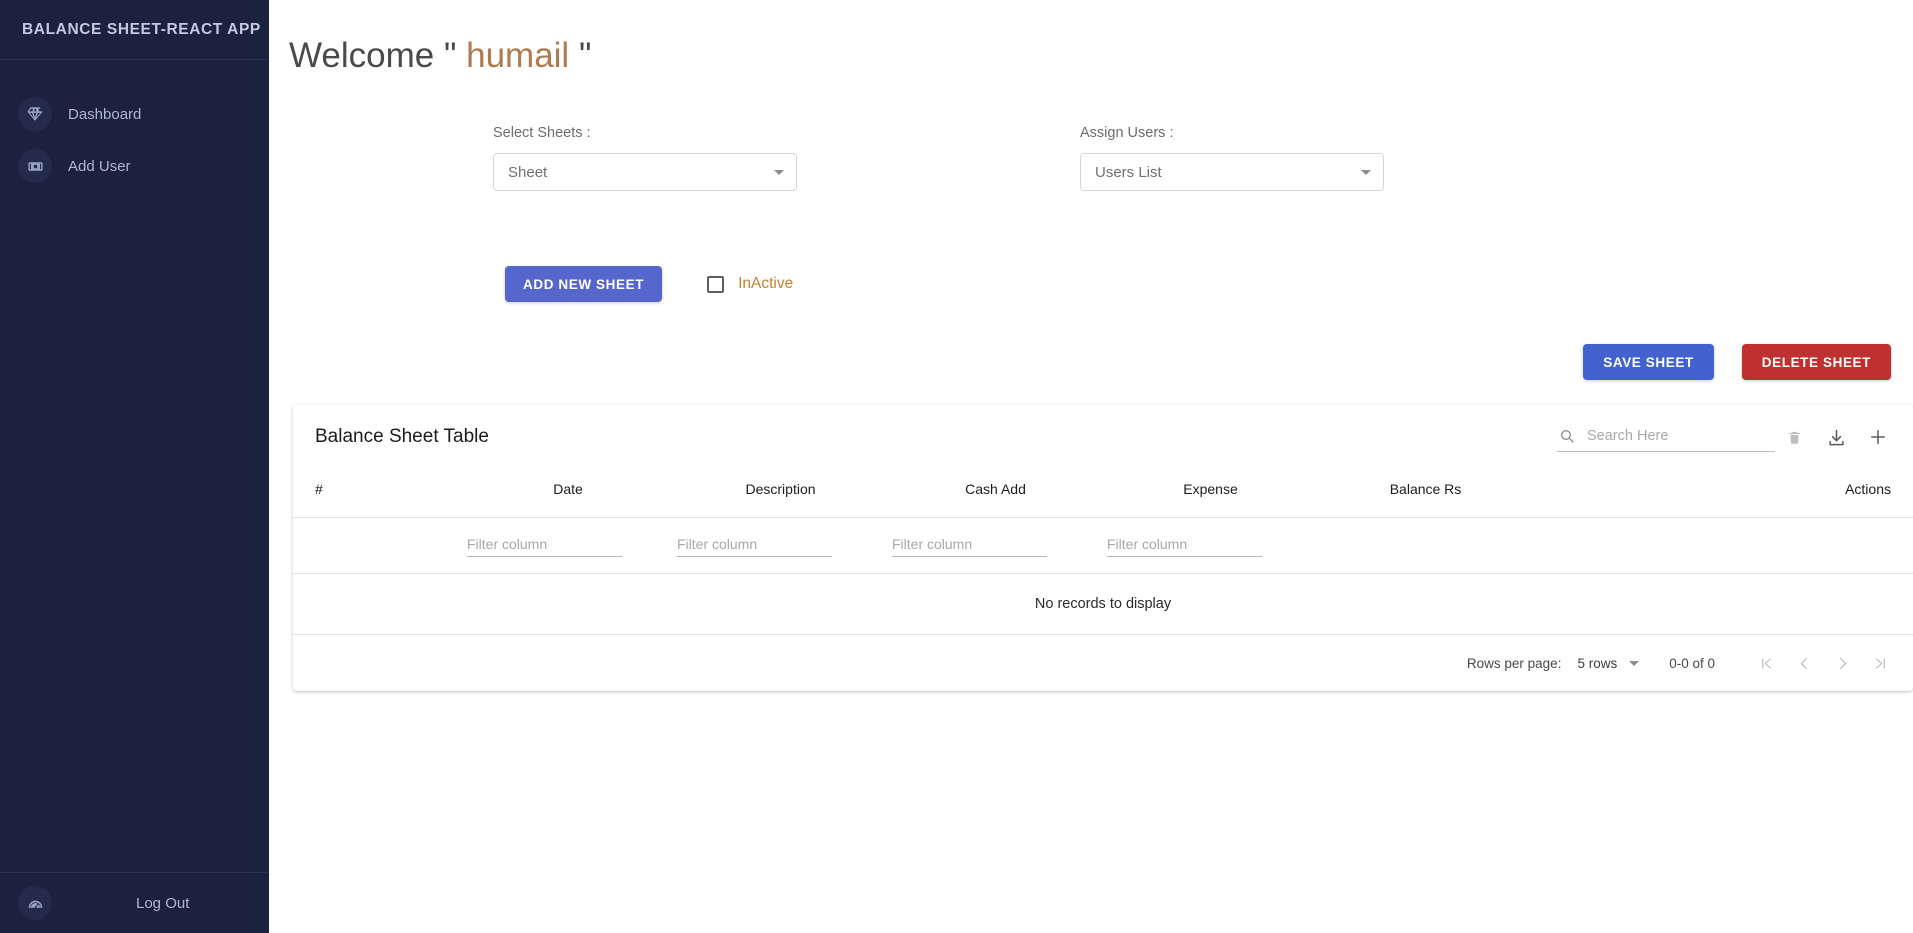 This screenshot has height=933, width=1913. What do you see at coordinates (1425, 545) in the screenshot?
I see `filter-cell-balance-rs` at bounding box center [1425, 545].